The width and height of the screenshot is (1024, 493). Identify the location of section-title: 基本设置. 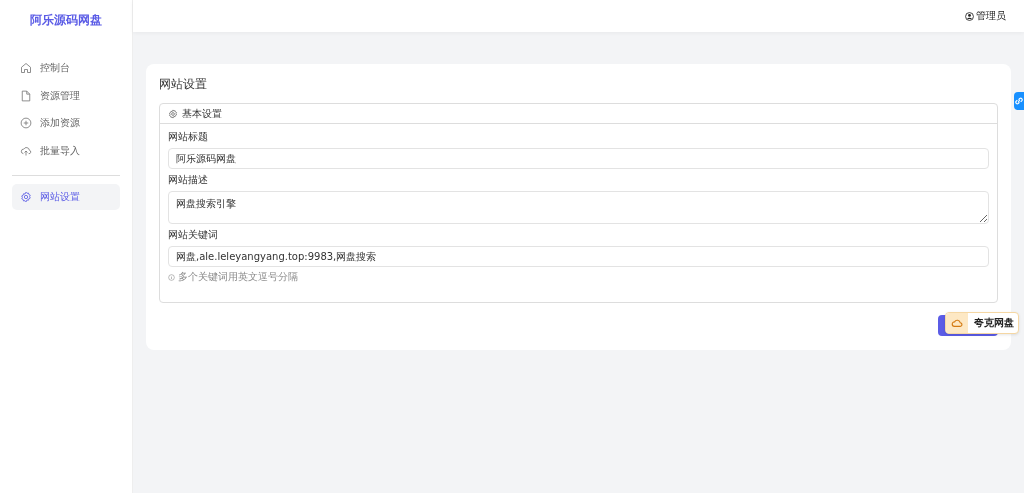
(202, 113).